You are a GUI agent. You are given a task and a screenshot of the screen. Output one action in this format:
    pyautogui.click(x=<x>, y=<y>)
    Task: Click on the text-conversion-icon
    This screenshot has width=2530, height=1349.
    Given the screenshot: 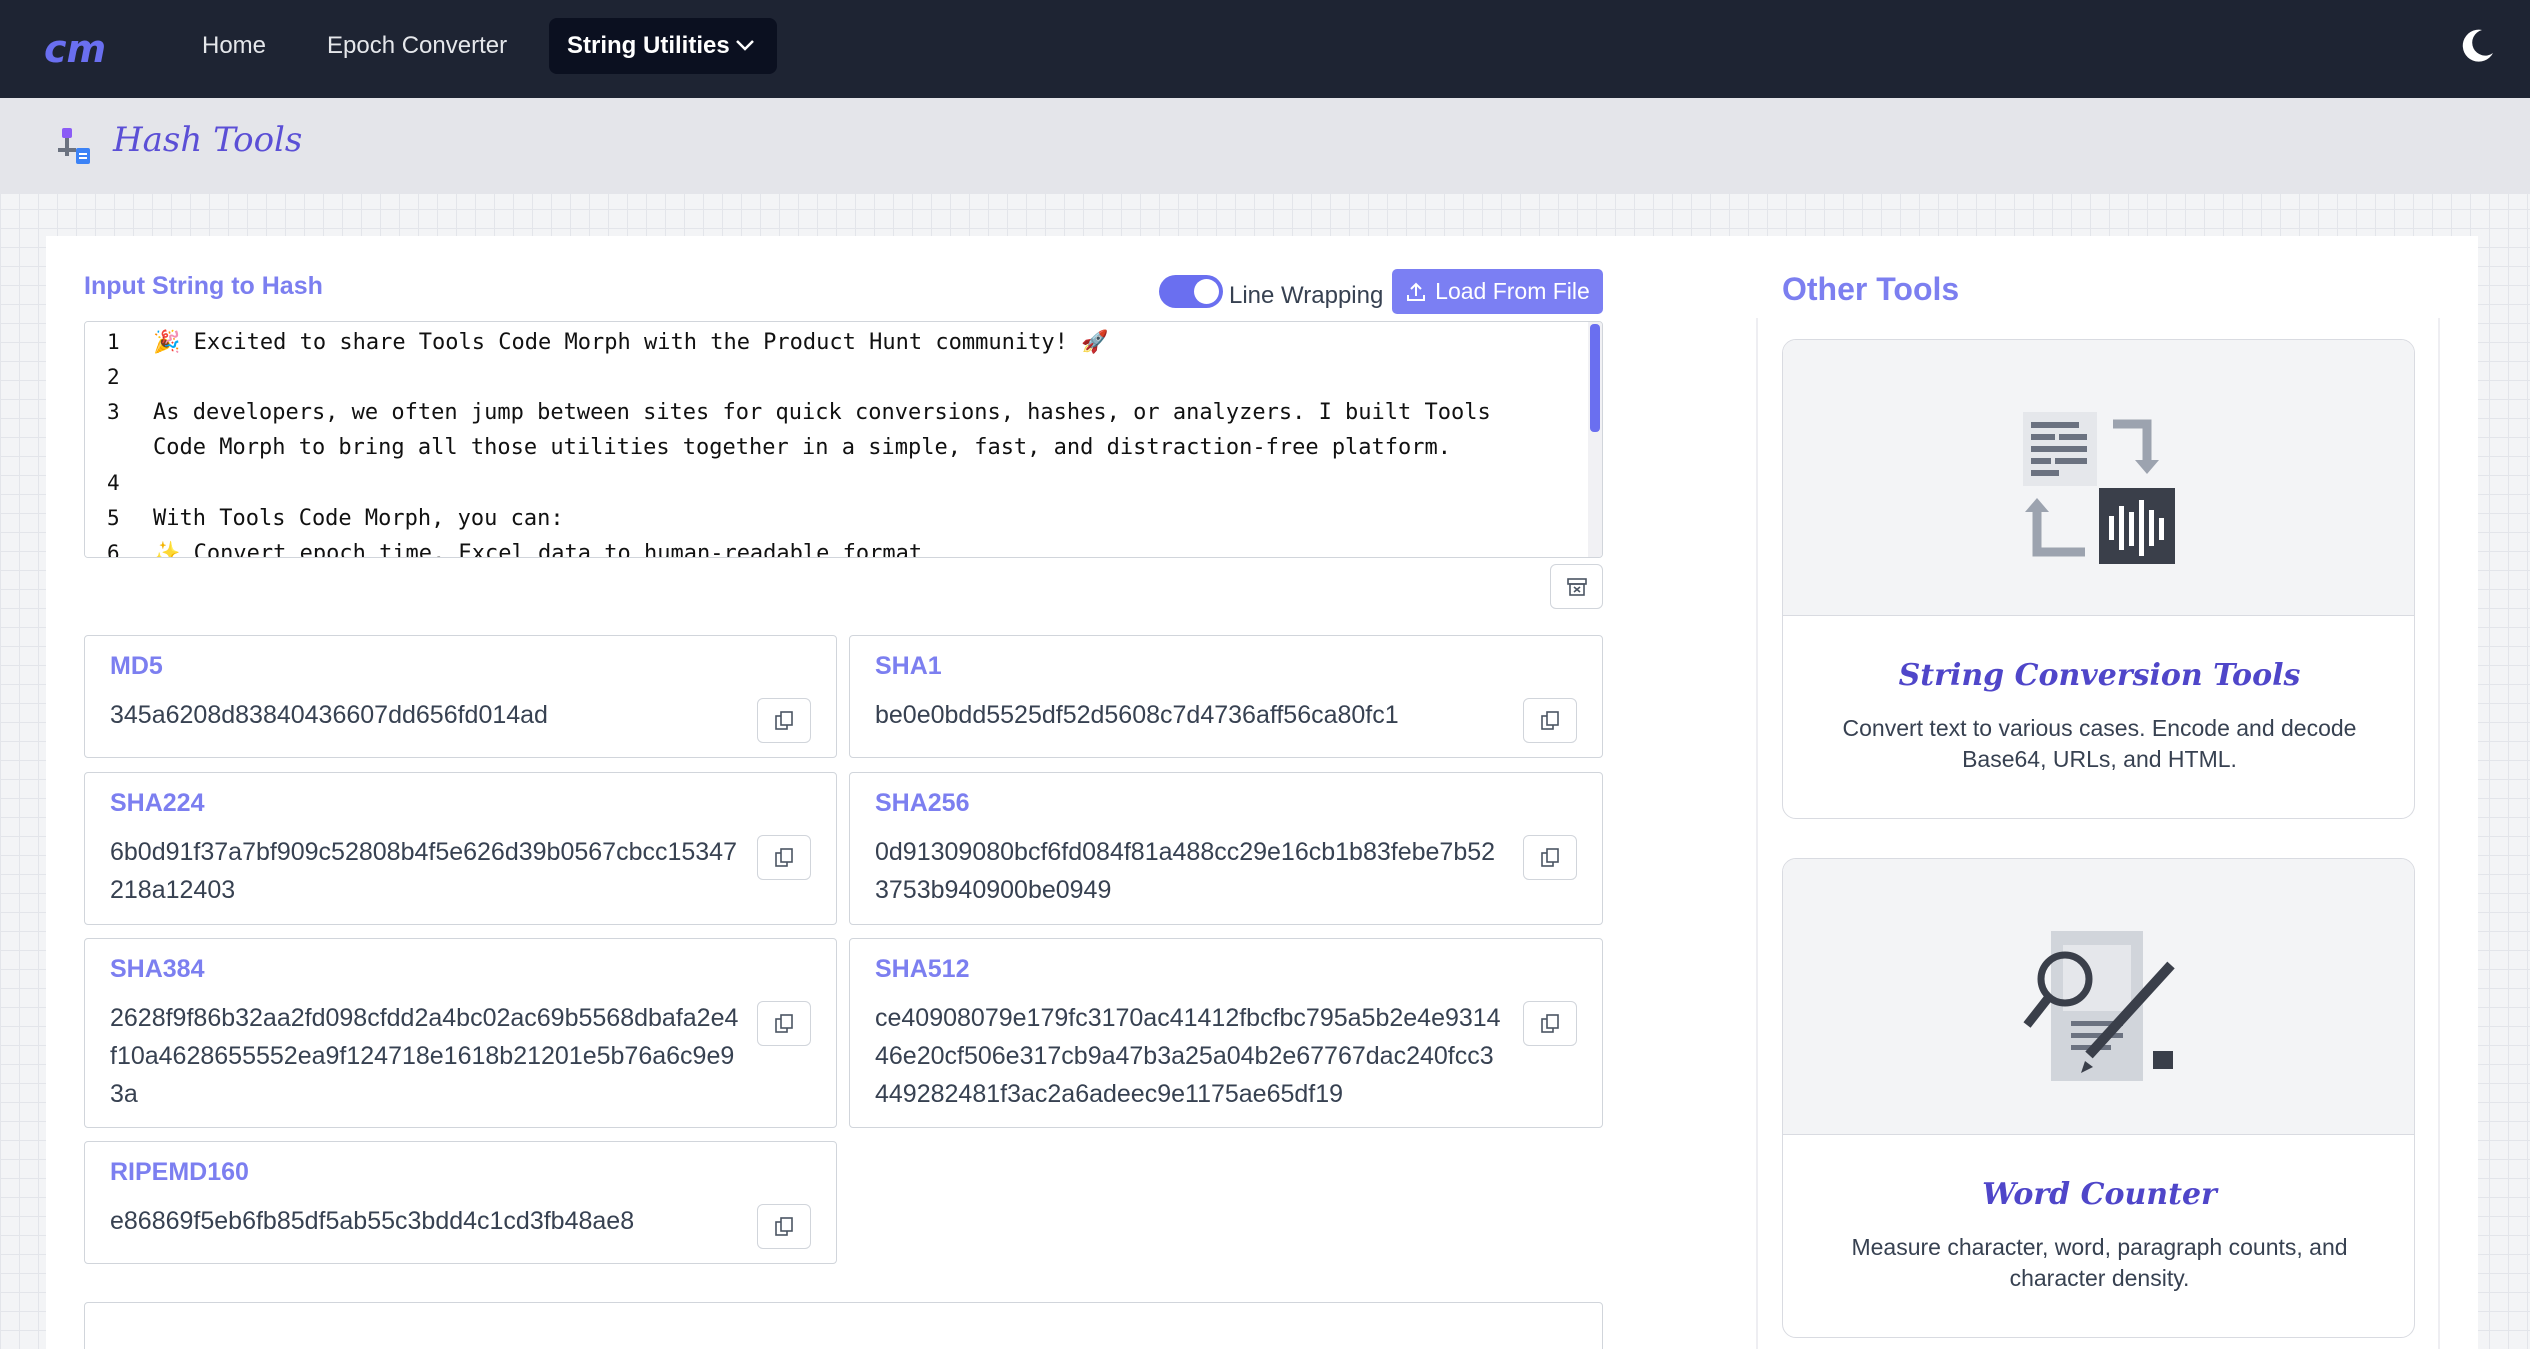 What is the action you would take?
    pyautogui.click(x=2099, y=488)
    